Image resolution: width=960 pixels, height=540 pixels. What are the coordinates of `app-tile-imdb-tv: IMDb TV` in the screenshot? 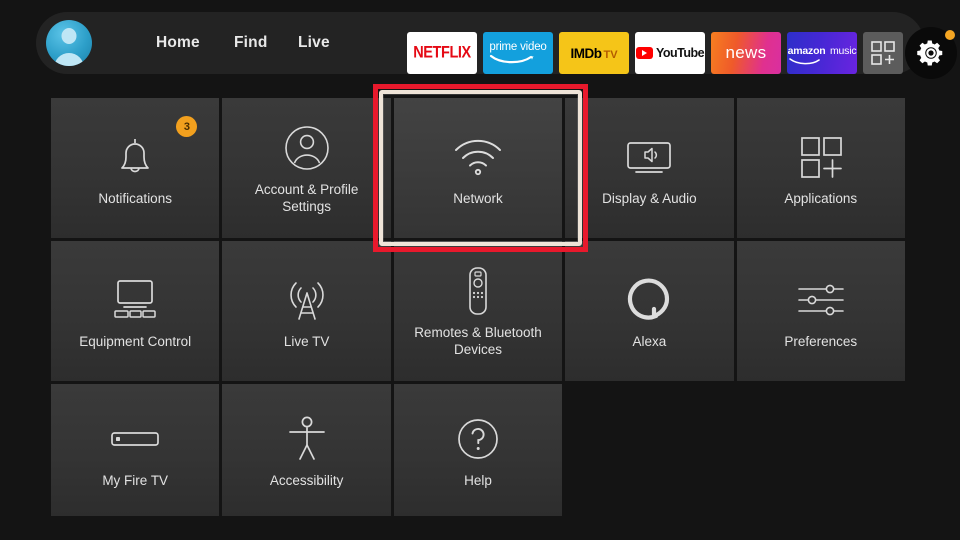 It's located at (594, 53).